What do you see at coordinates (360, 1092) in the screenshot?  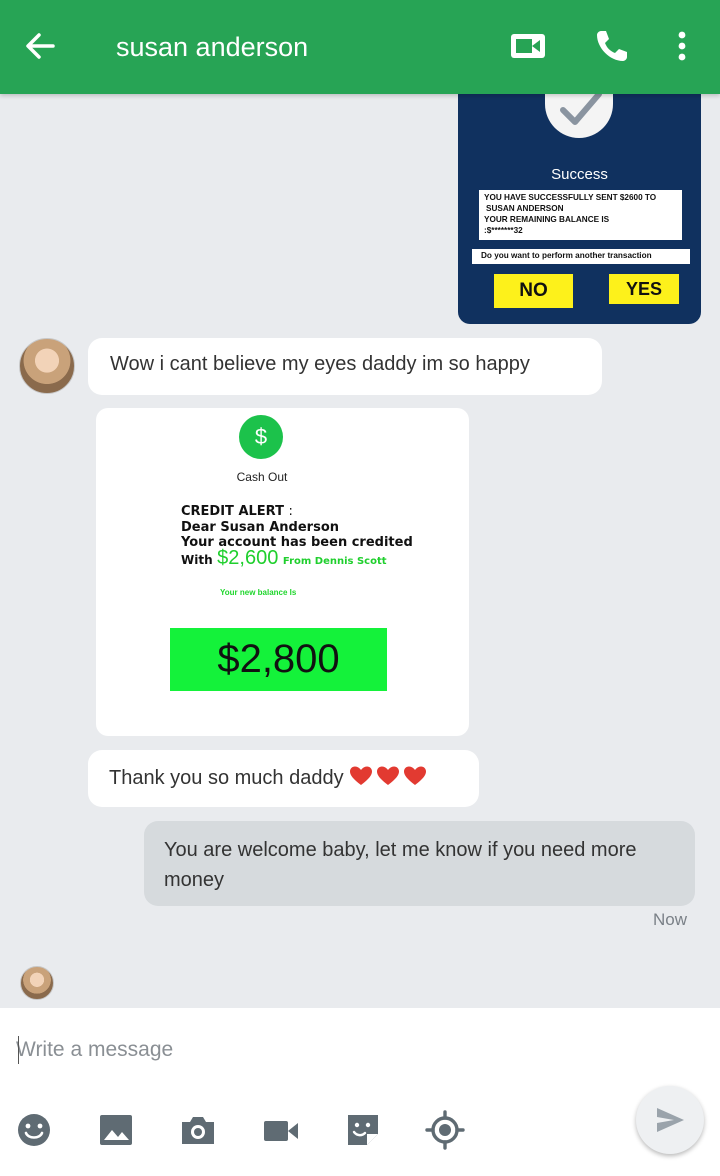 I see `compose-bar` at bounding box center [360, 1092].